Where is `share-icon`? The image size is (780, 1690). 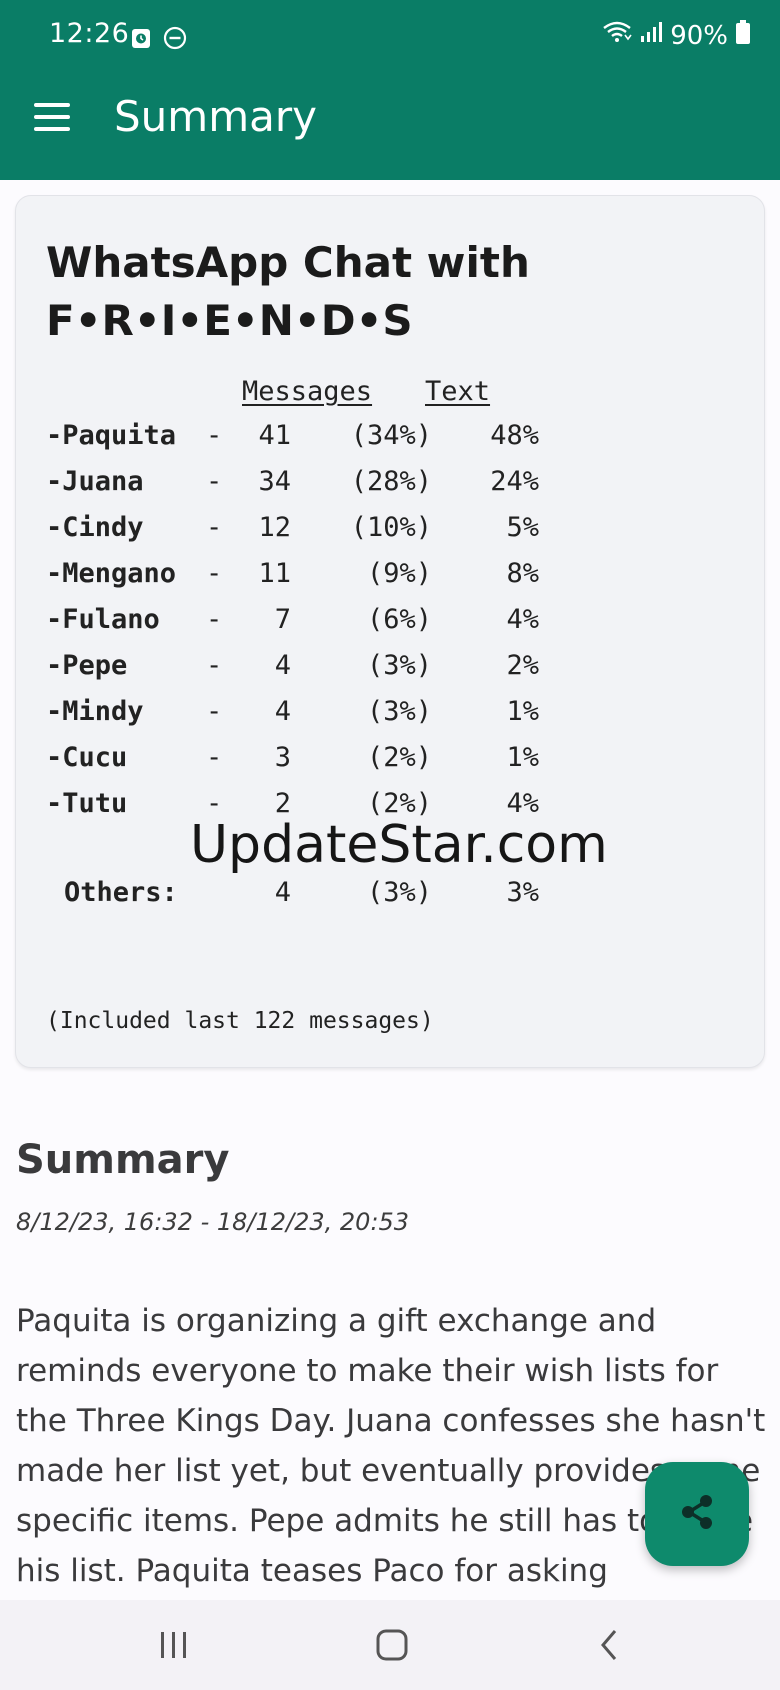
share-icon is located at coordinates (697, 1514).